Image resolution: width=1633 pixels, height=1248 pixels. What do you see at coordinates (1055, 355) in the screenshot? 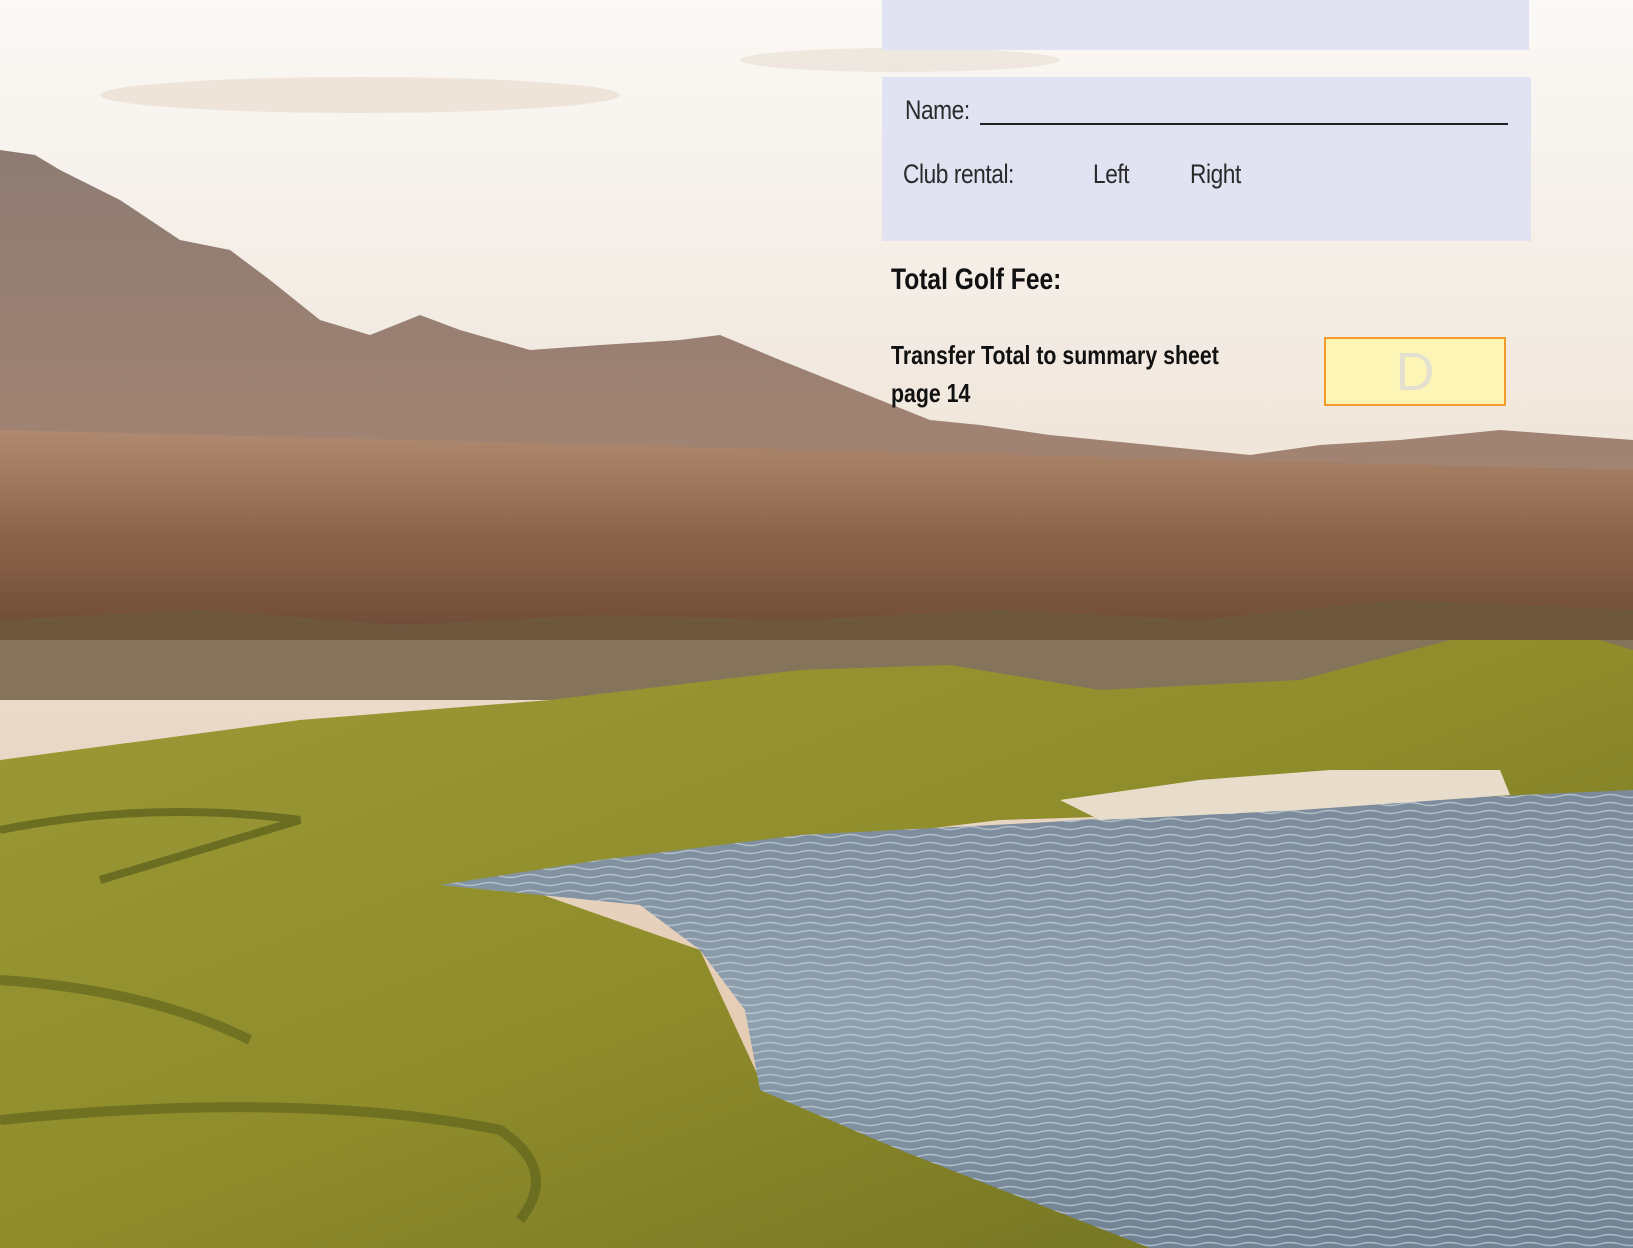
I see `transfer-instruction-line1: Transfer Total to summary sheet` at bounding box center [1055, 355].